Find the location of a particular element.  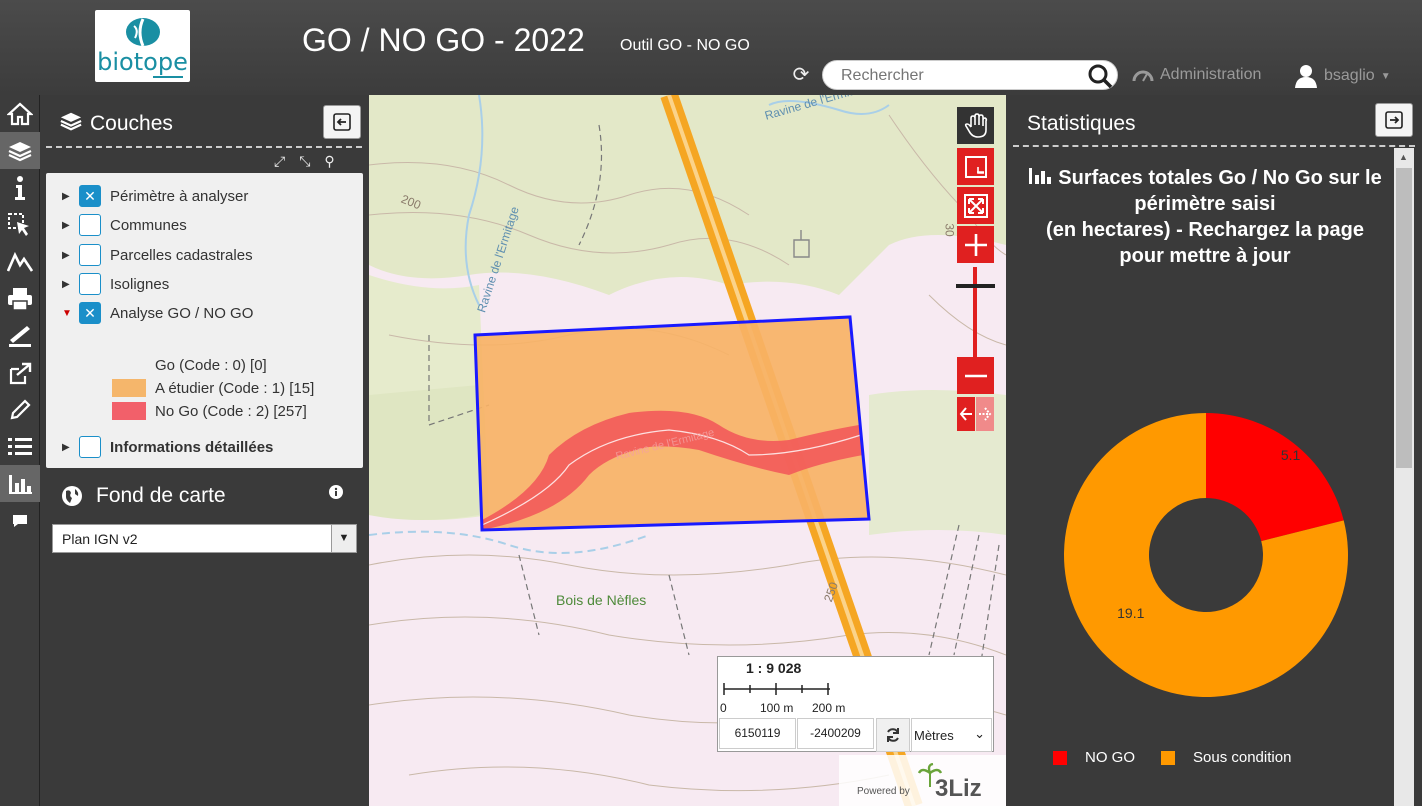

basemap-header: Fond de carte is located at coordinates (204, 495).